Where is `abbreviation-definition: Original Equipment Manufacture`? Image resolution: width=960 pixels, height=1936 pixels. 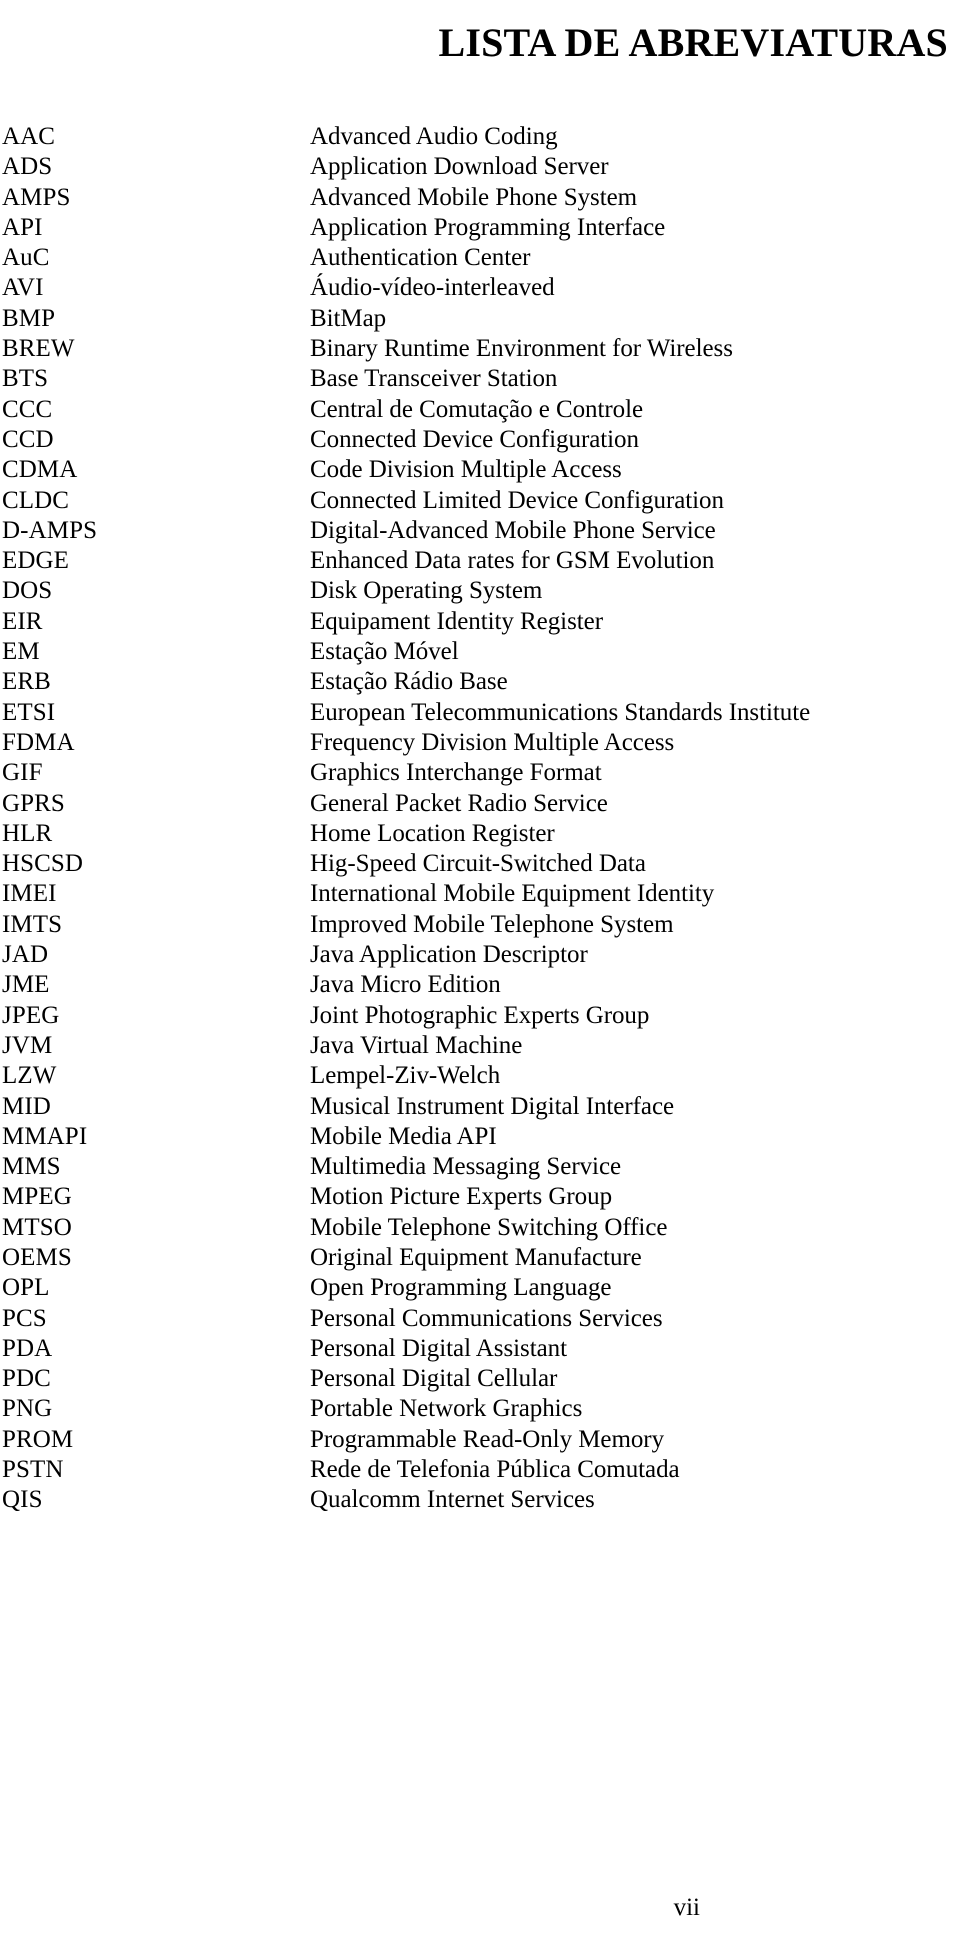
abbreviation-definition: Original Equipment Manufacture is located at coordinates (476, 1257).